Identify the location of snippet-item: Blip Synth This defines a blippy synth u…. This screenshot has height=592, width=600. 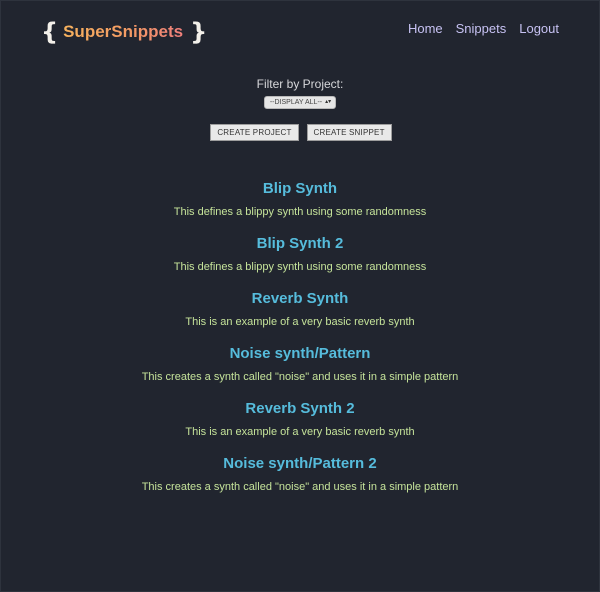
(300, 205).